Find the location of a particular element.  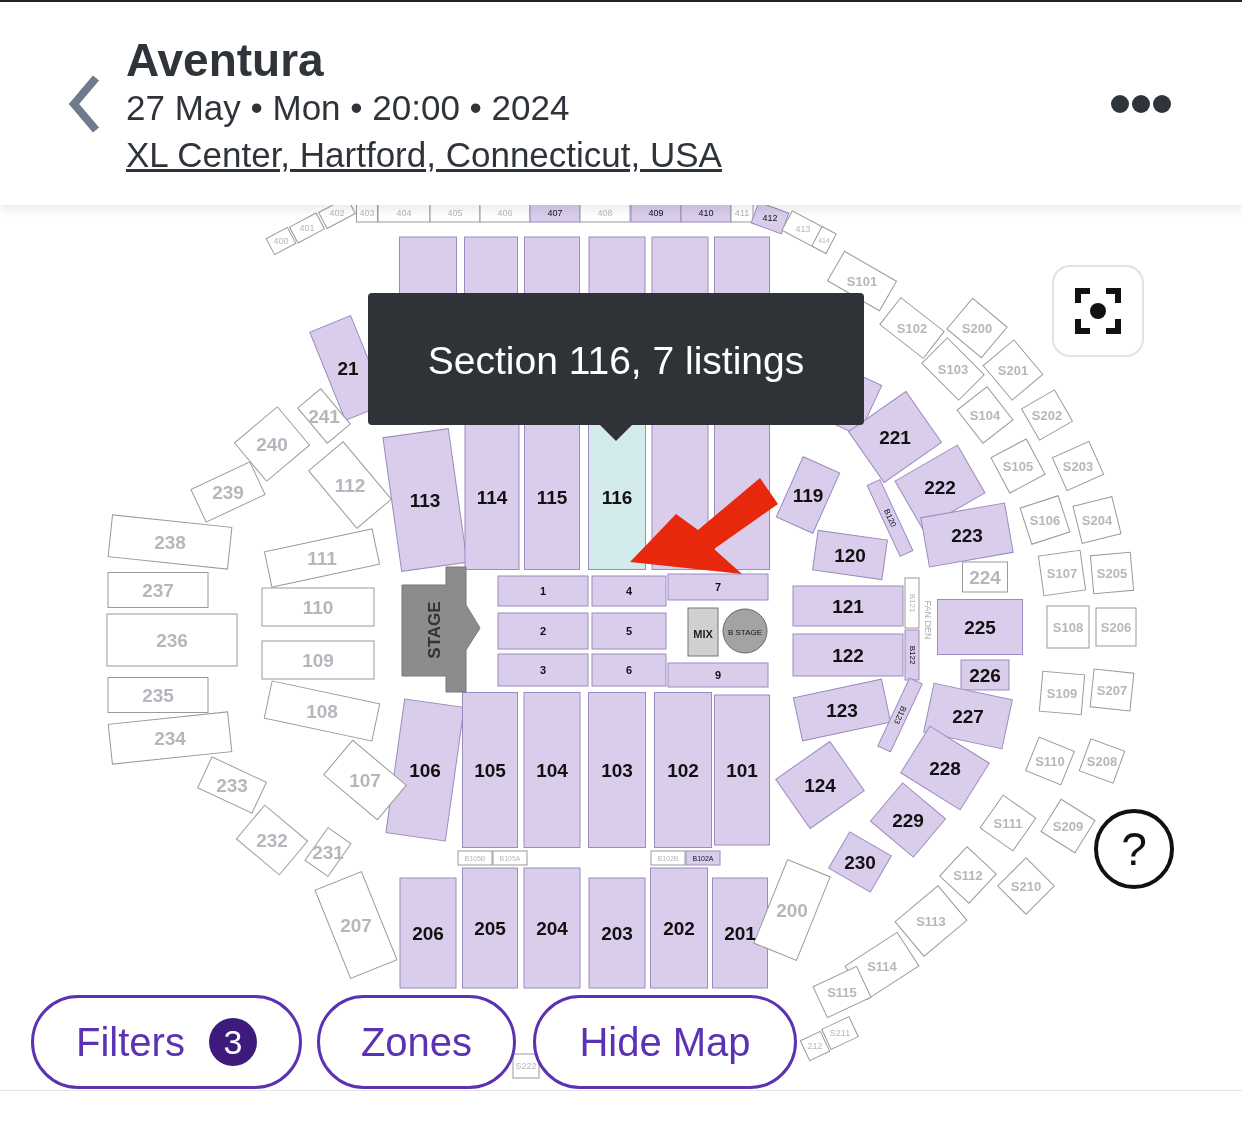

section-label: 409 is located at coordinates (656, 213).